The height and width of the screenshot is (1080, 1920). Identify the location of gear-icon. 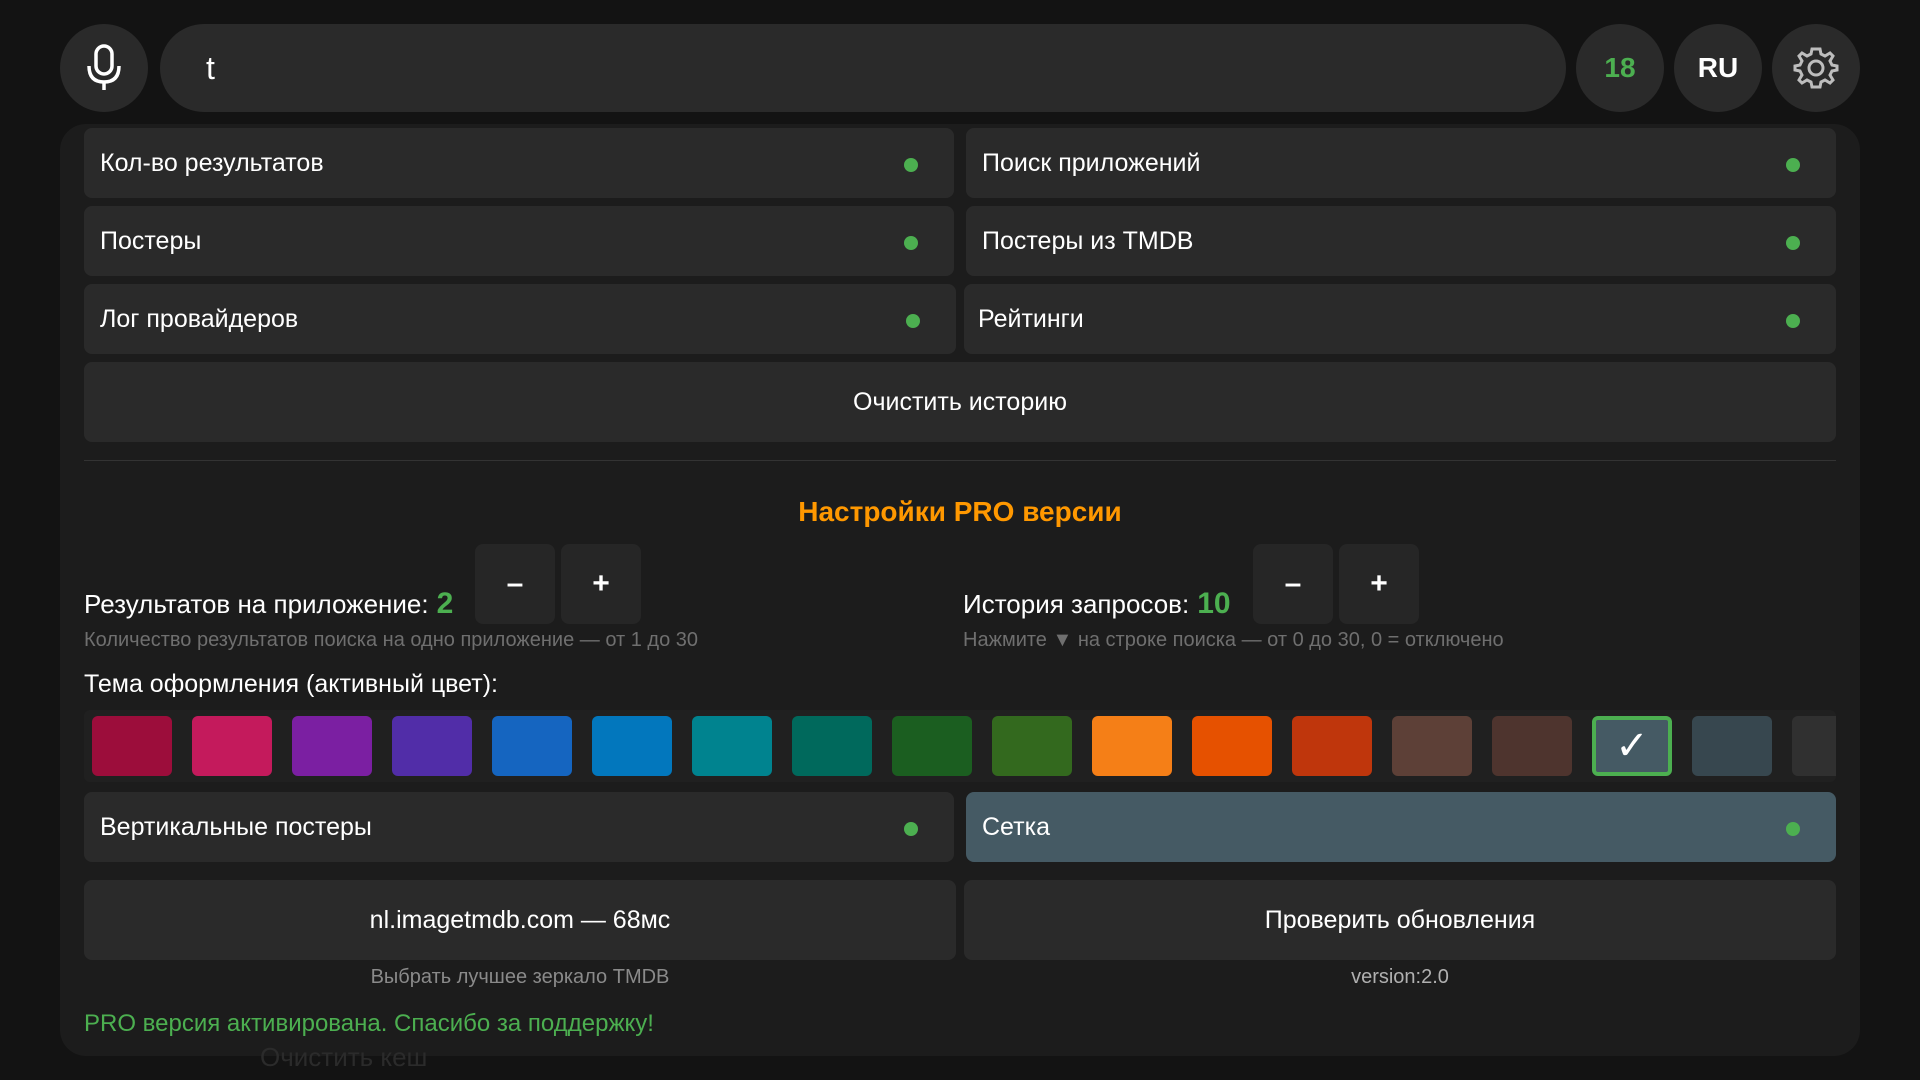
(1816, 68).